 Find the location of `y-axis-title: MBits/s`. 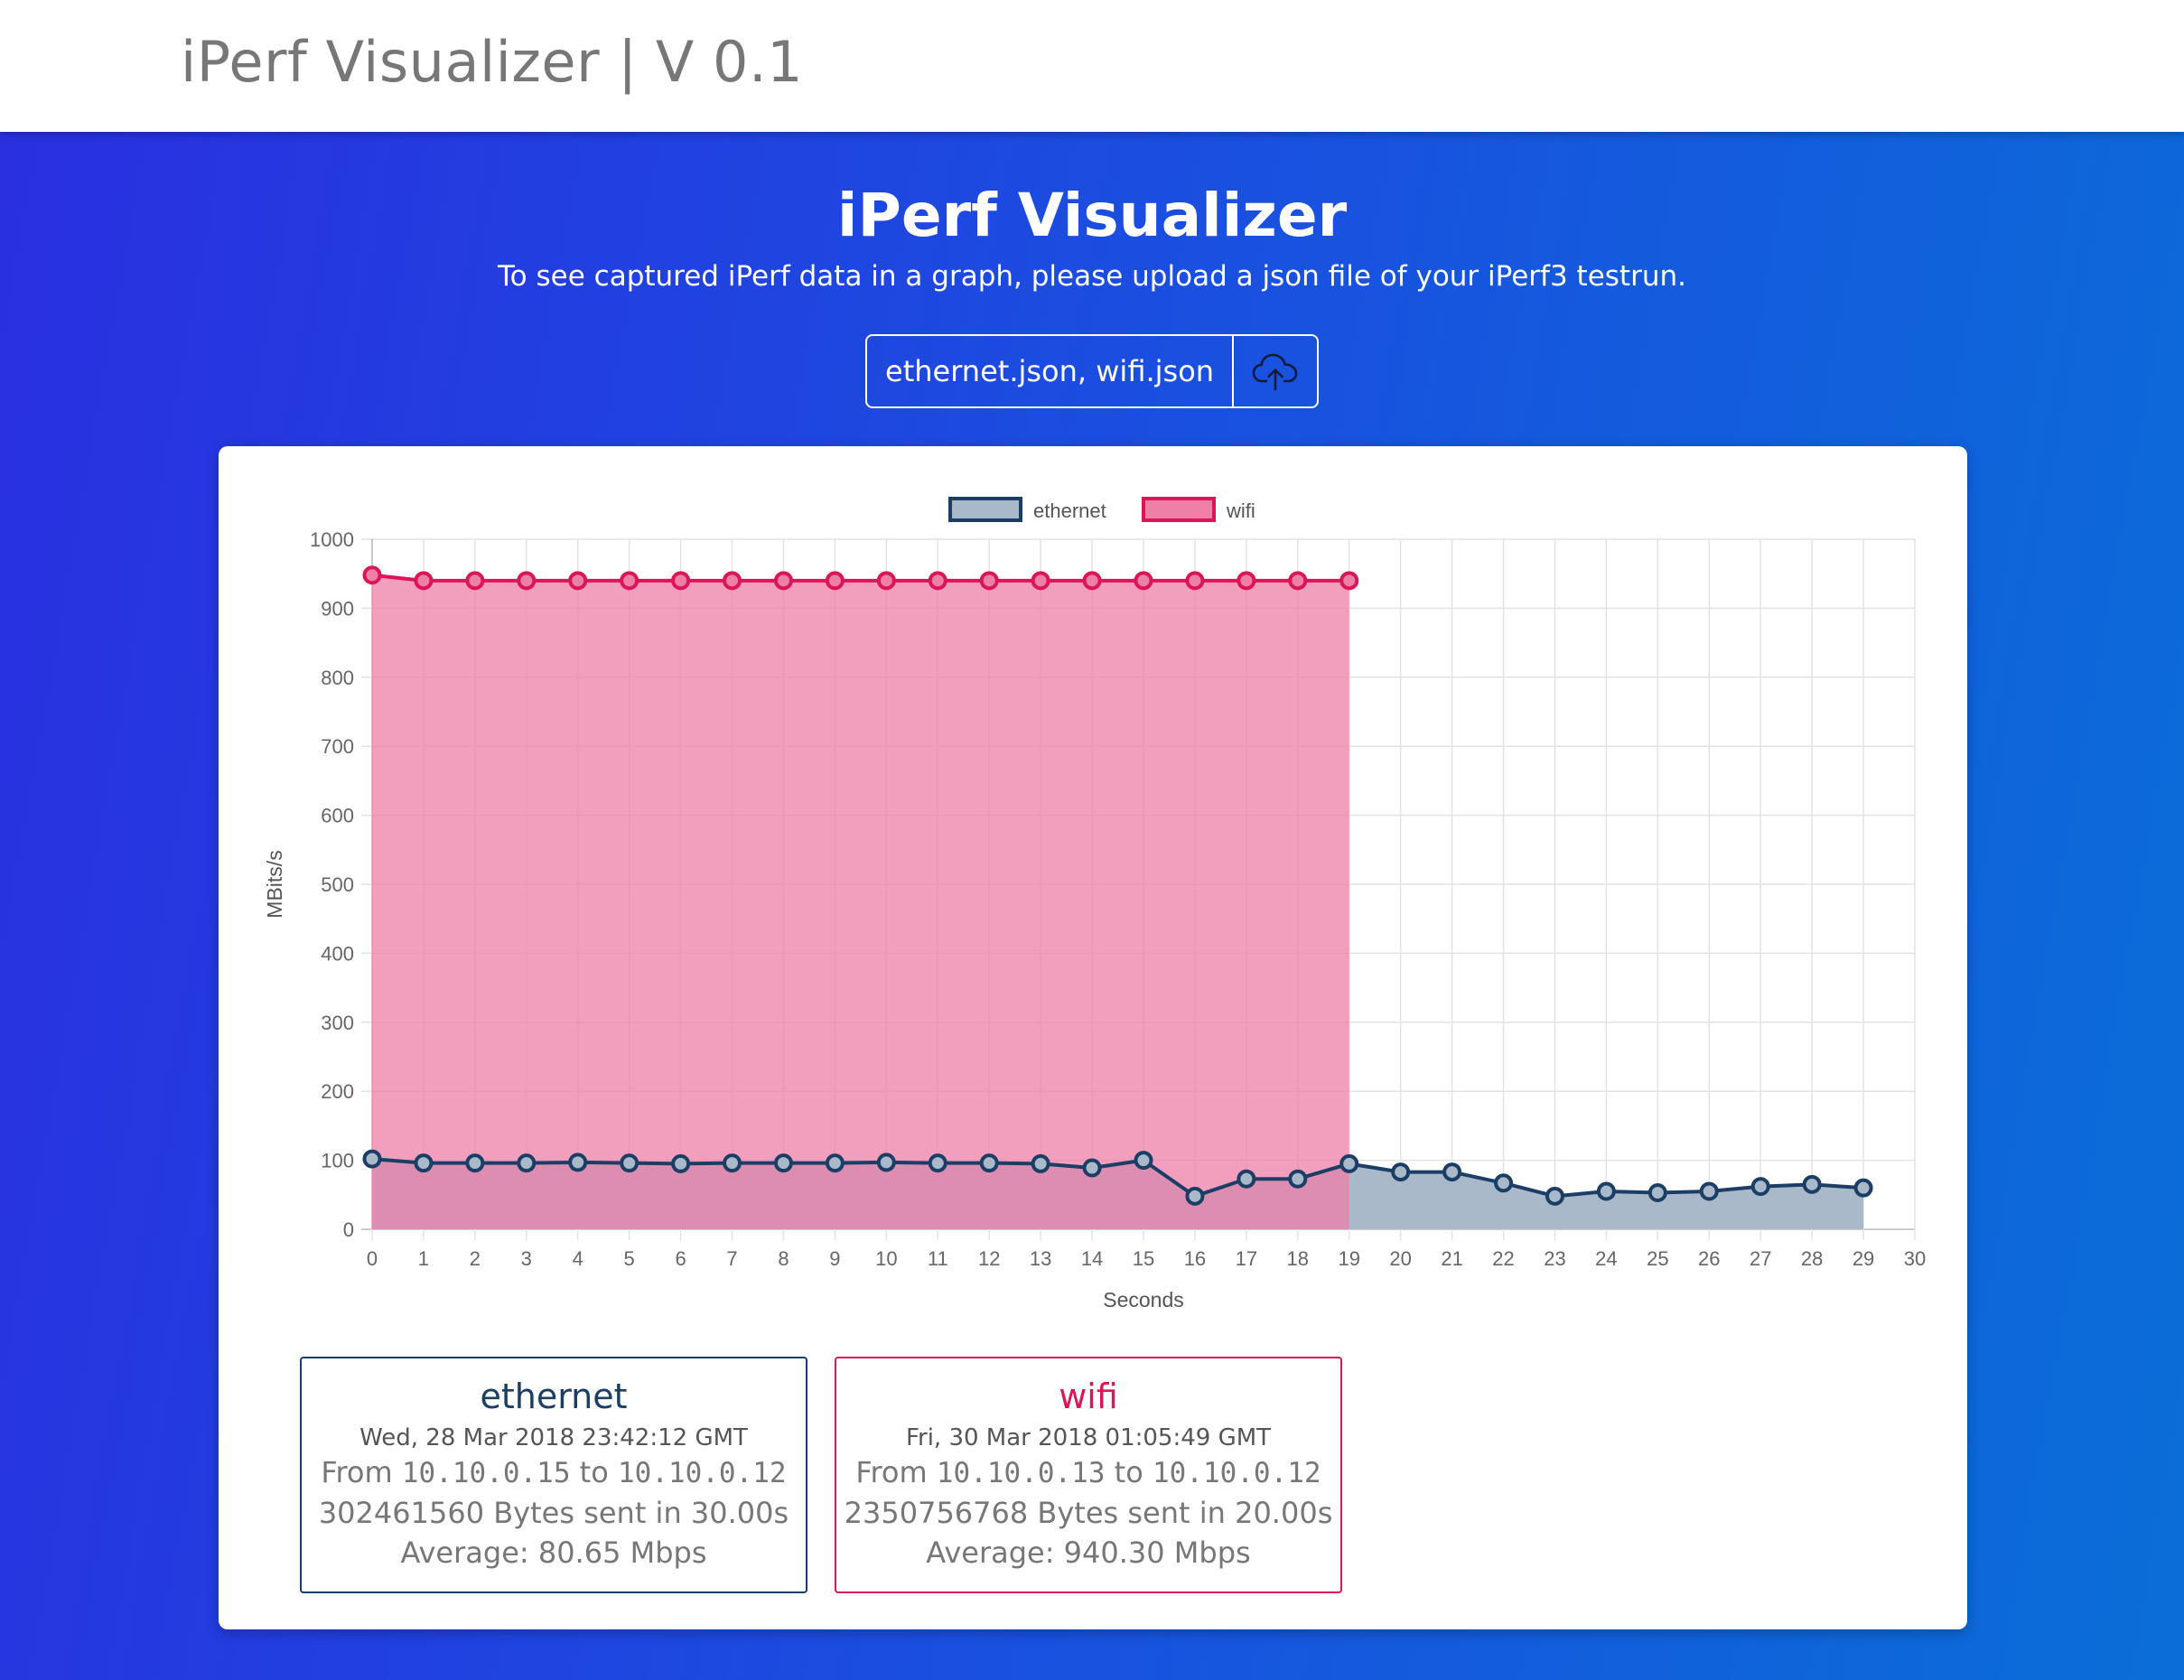

y-axis-title: MBits/s is located at coordinates (274, 884).